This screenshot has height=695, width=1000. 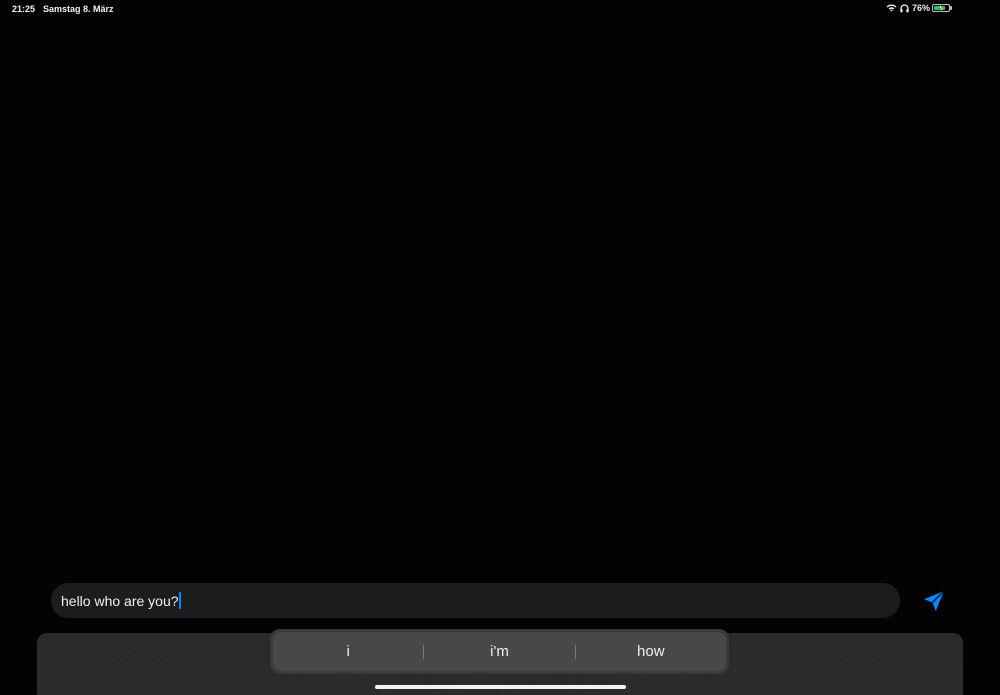 I want to click on status-time: 21:25, so click(x=24, y=9).